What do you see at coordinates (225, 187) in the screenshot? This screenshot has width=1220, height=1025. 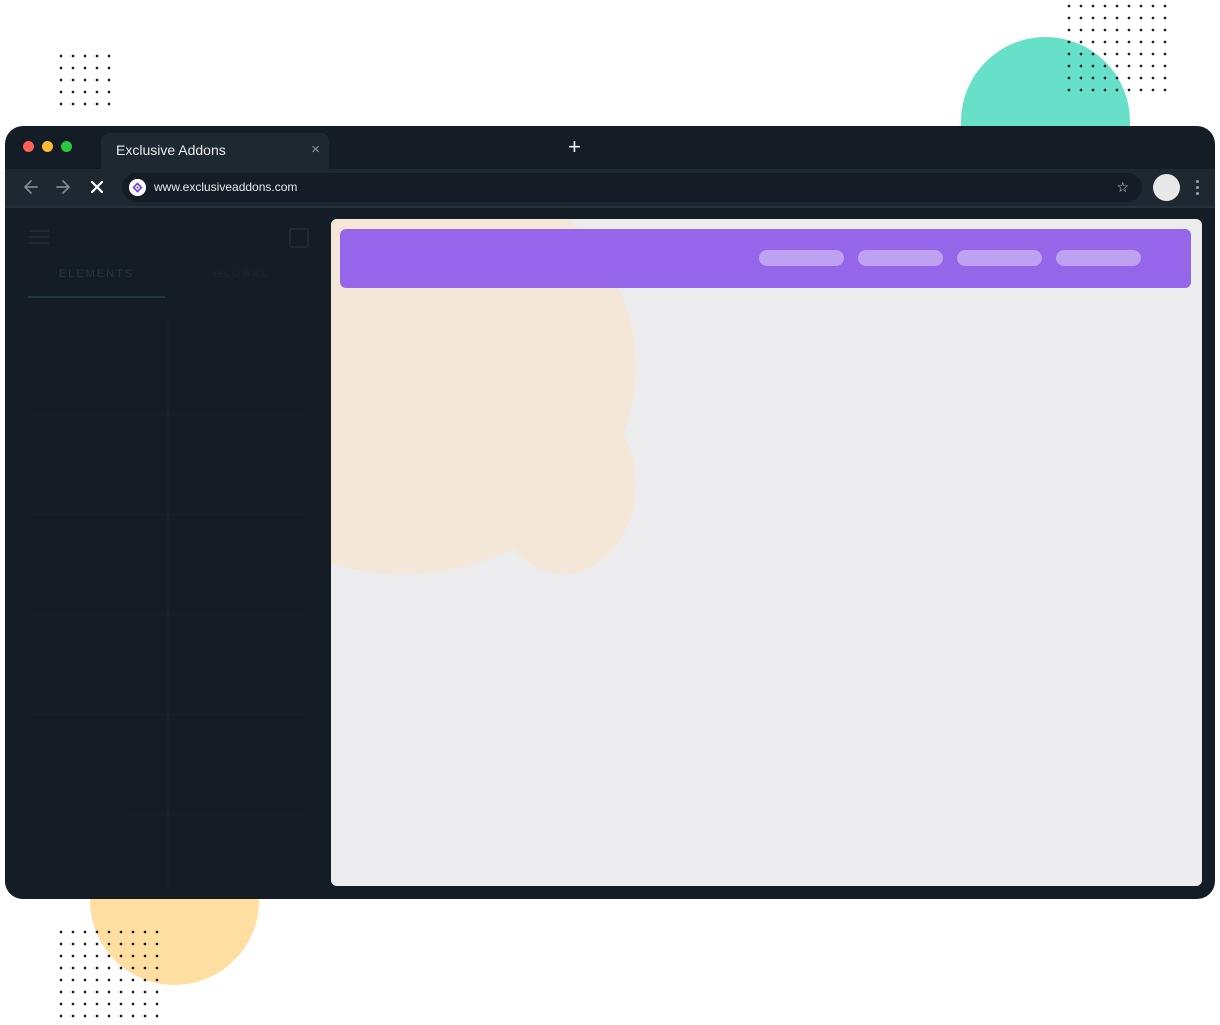 I see `url-text: www.exclusiveaddons.com` at bounding box center [225, 187].